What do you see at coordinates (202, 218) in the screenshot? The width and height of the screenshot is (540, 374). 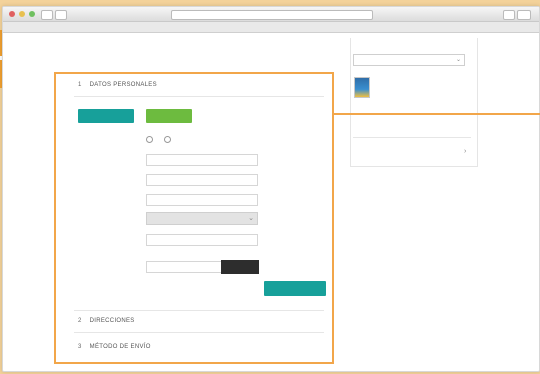 I see `country-select: ⌄` at bounding box center [202, 218].